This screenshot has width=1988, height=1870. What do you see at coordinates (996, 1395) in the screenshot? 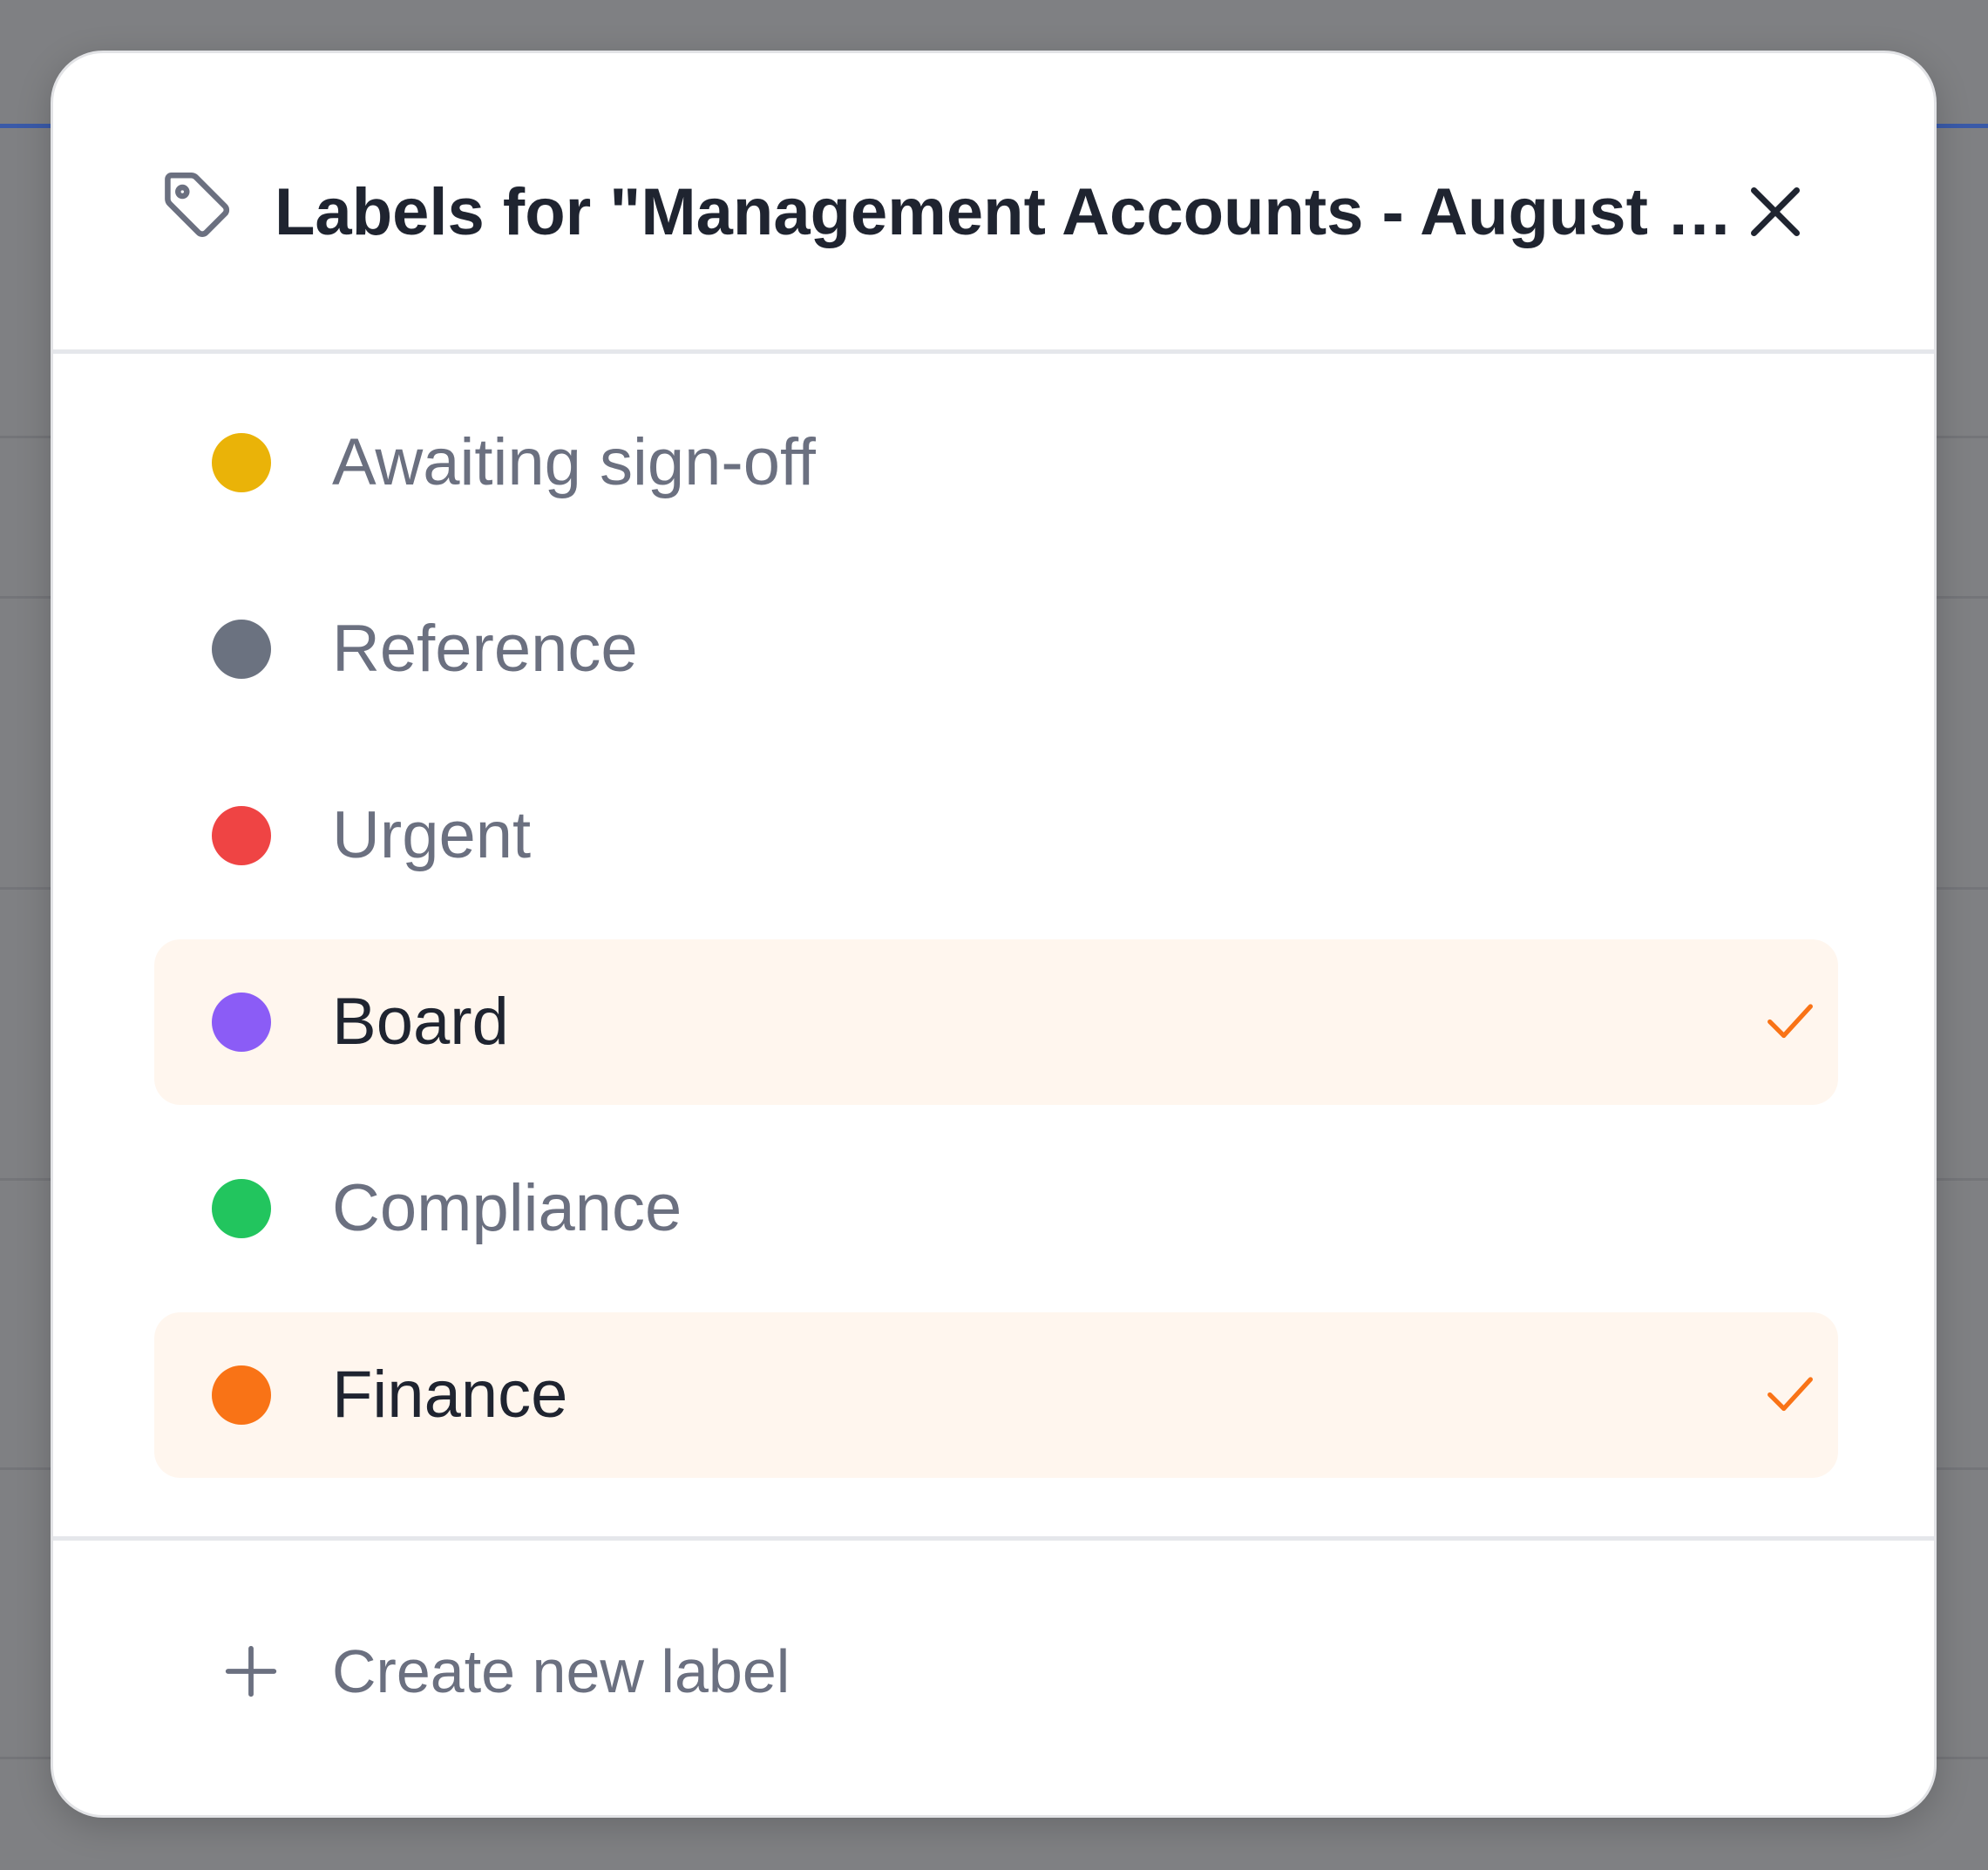
I see `label-option-finance: Finance` at bounding box center [996, 1395].